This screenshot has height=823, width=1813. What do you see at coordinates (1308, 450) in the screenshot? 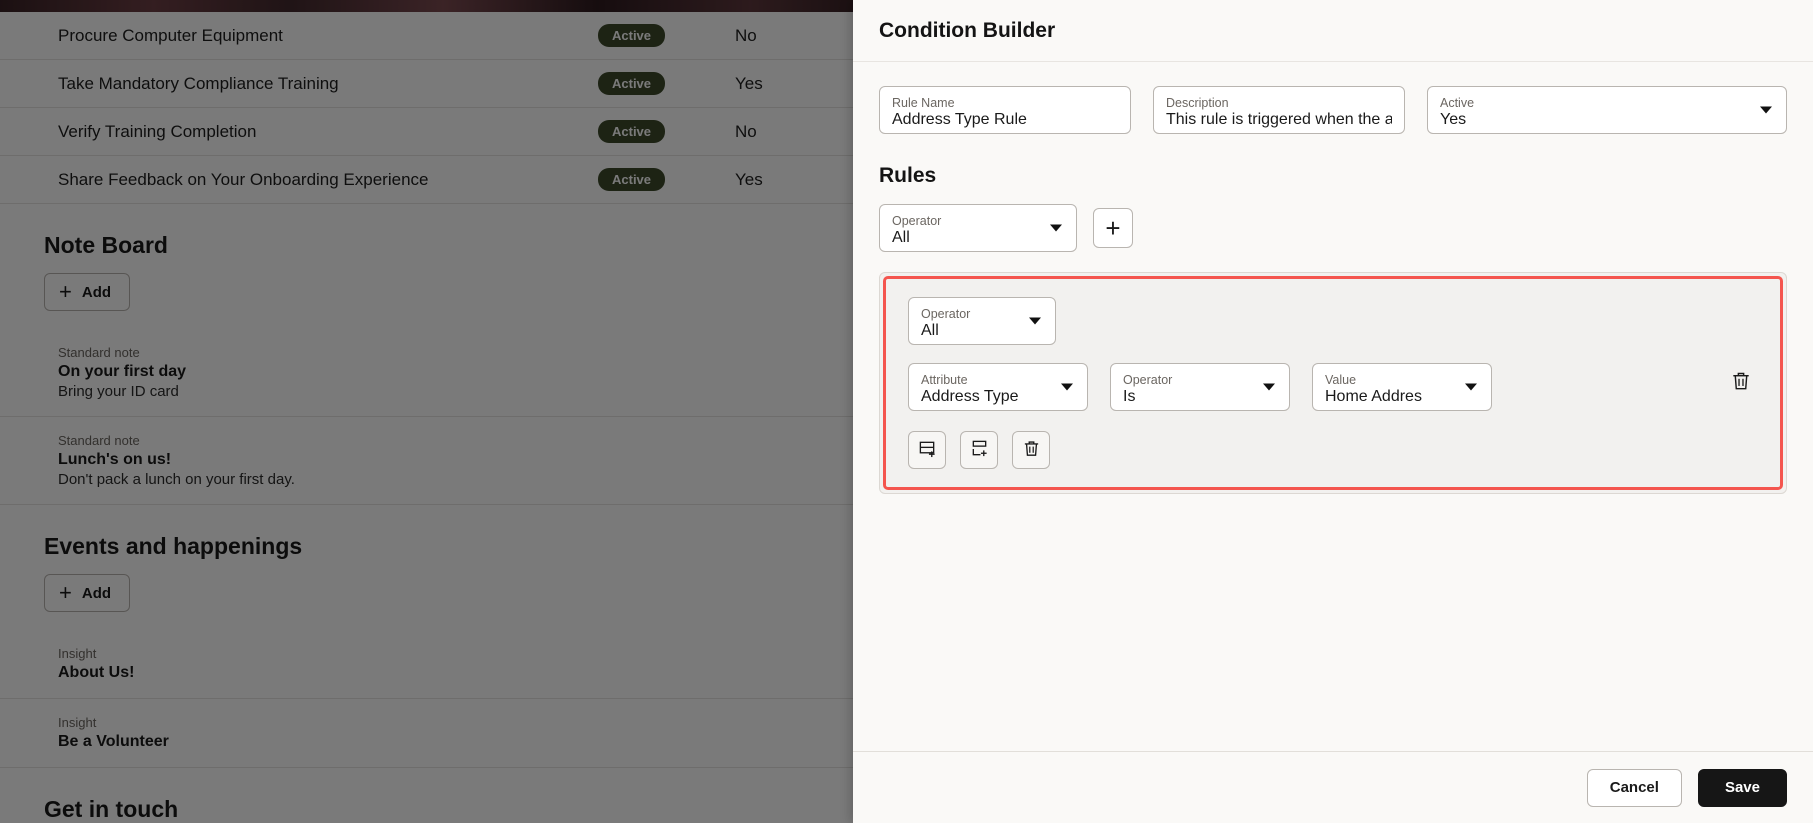
I see `group-actions` at bounding box center [1308, 450].